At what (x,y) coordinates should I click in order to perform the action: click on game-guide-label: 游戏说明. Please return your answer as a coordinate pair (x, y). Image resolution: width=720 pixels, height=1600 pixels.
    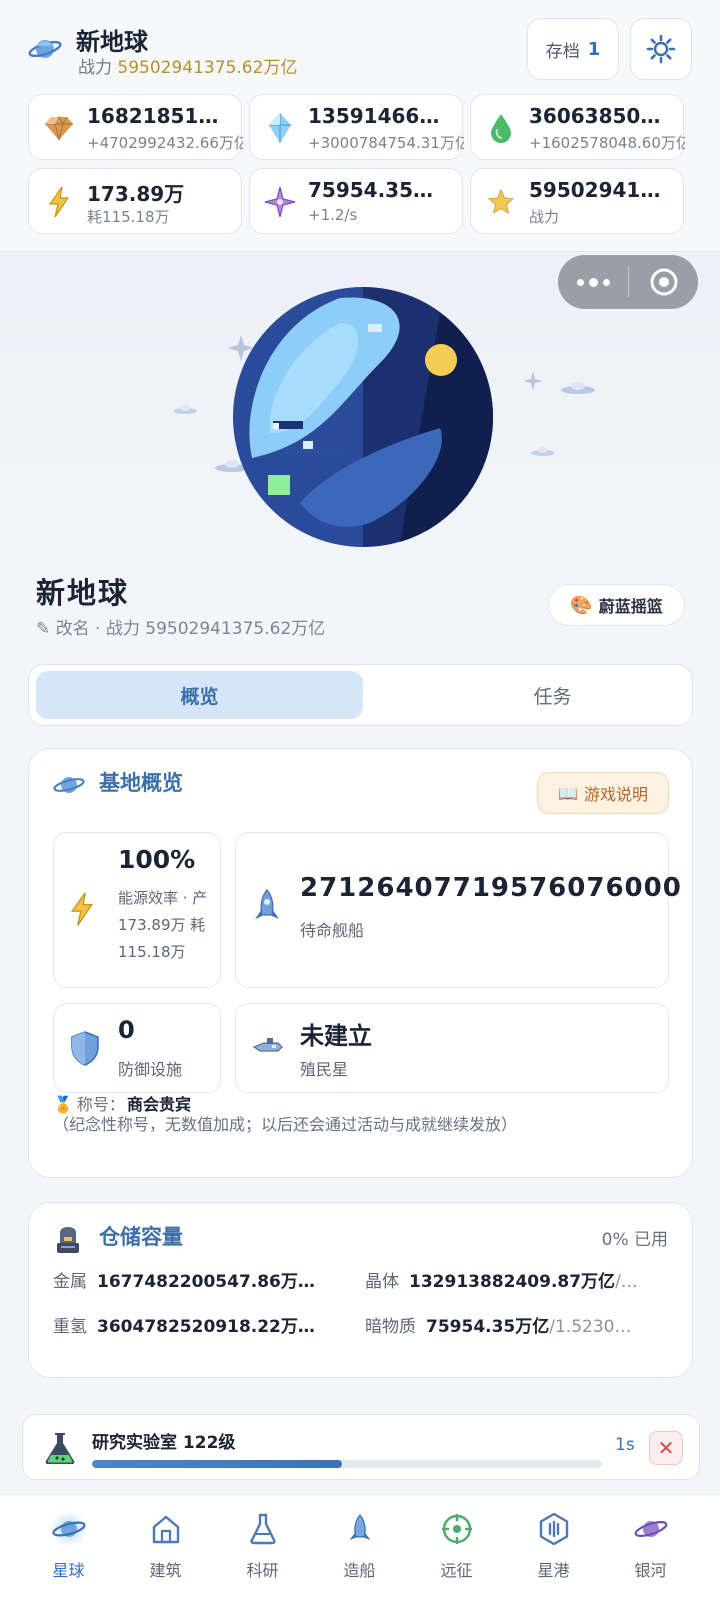
    Looking at the image, I should click on (615, 794).